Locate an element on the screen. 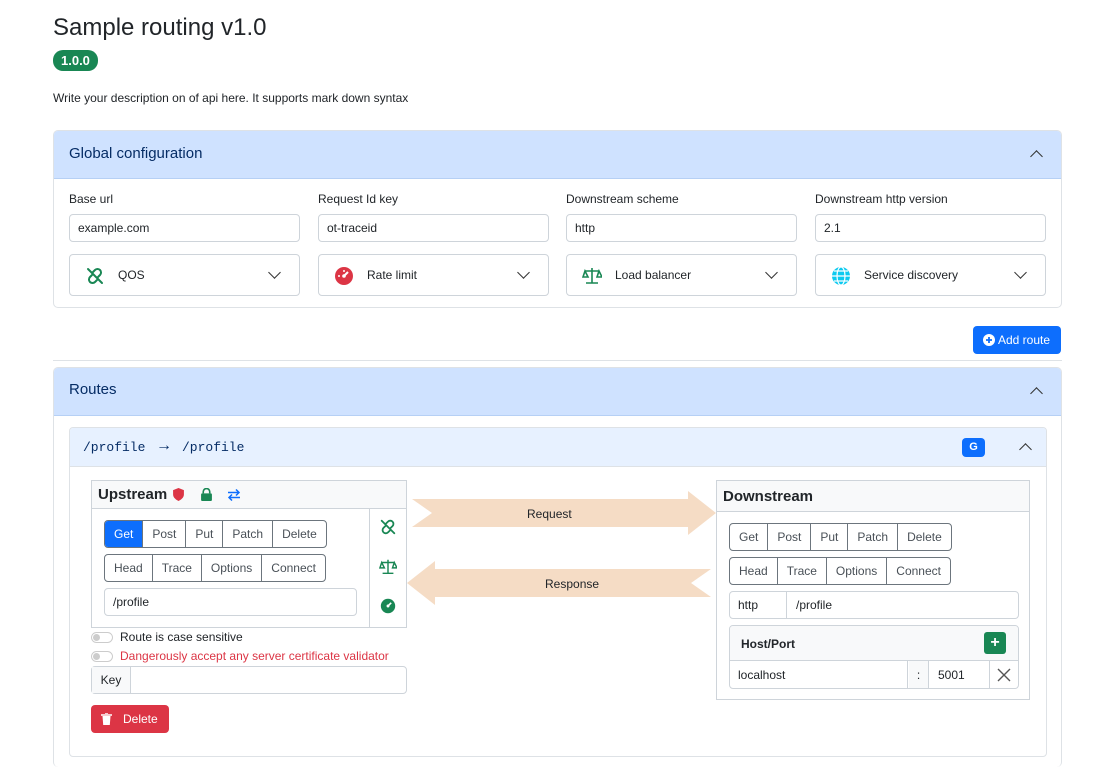 Image resolution: width=1116 pixels, height=767 pixels. globe-icon is located at coordinates (841, 276).